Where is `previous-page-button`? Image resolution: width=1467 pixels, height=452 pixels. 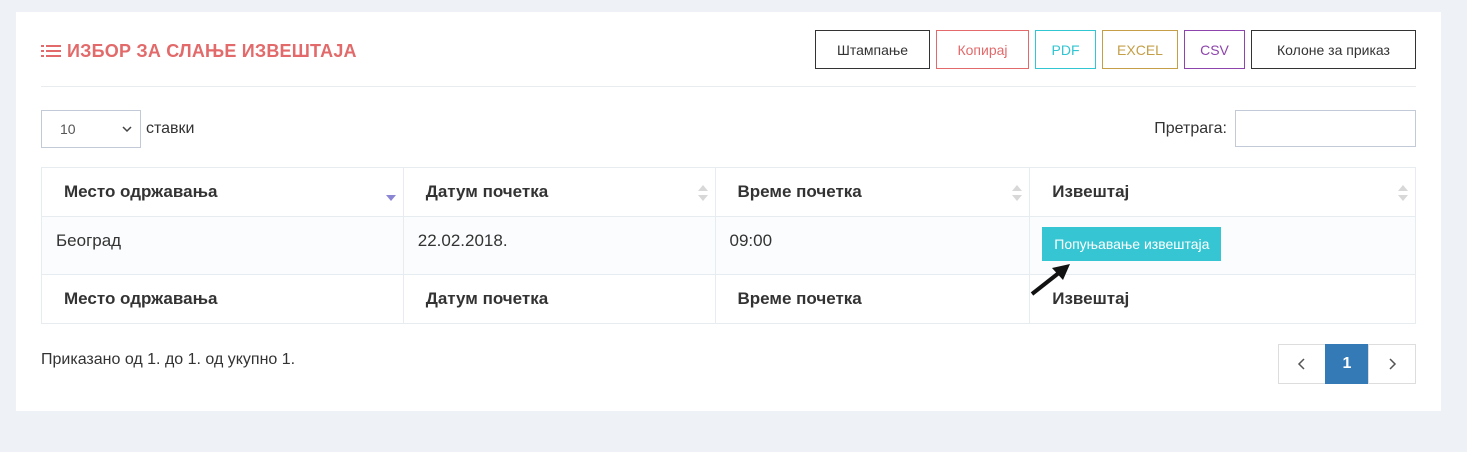 previous-page-button is located at coordinates (1302, 364).